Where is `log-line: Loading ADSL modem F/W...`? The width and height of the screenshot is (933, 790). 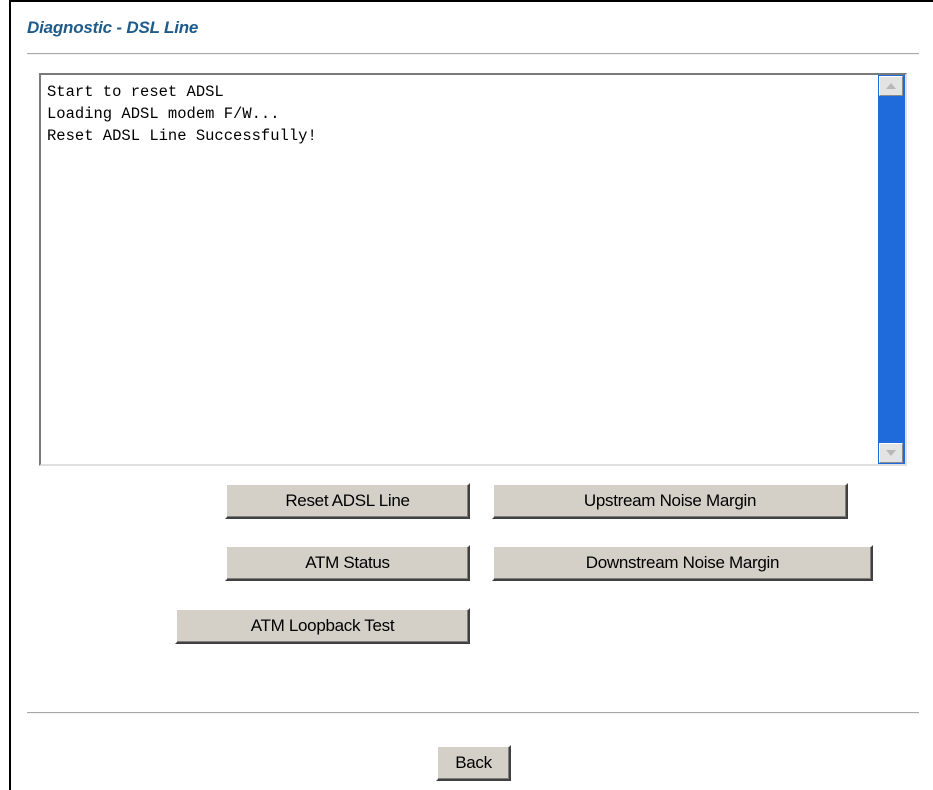
log-line: Loading ADSL modem F/W... is located at coordinates (163, 114).